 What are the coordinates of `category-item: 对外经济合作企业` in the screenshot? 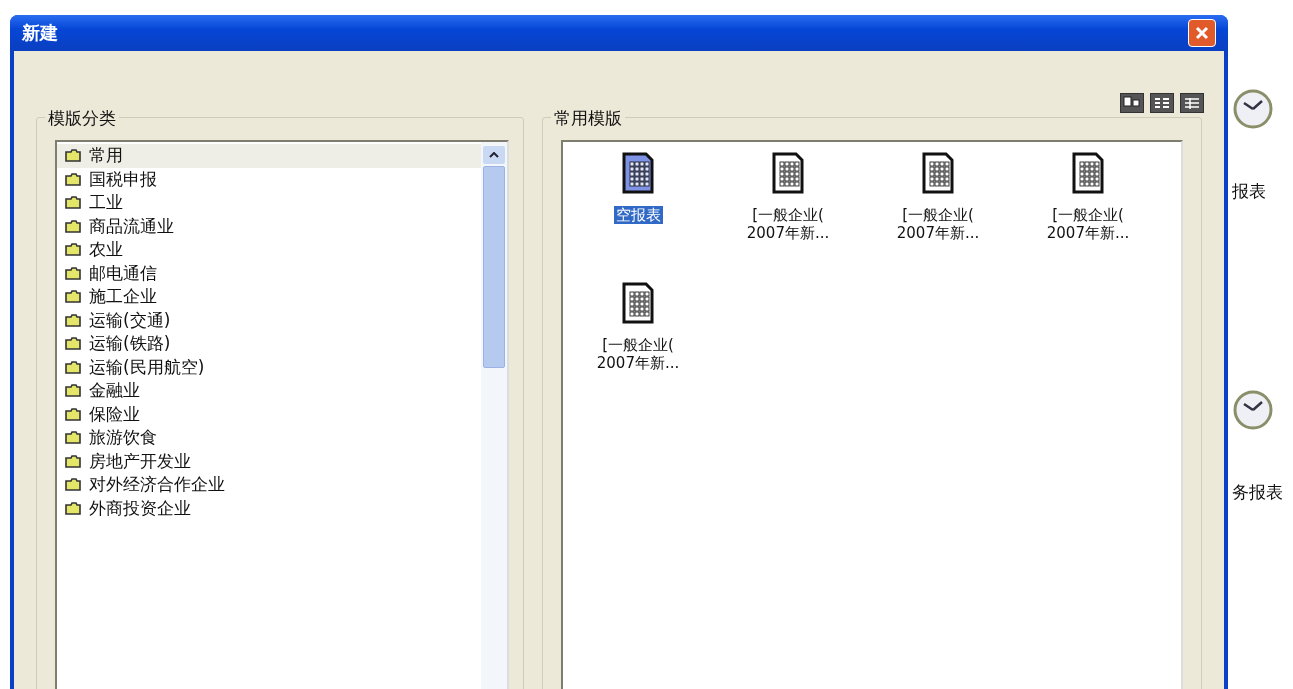 It's located at (269, 485).